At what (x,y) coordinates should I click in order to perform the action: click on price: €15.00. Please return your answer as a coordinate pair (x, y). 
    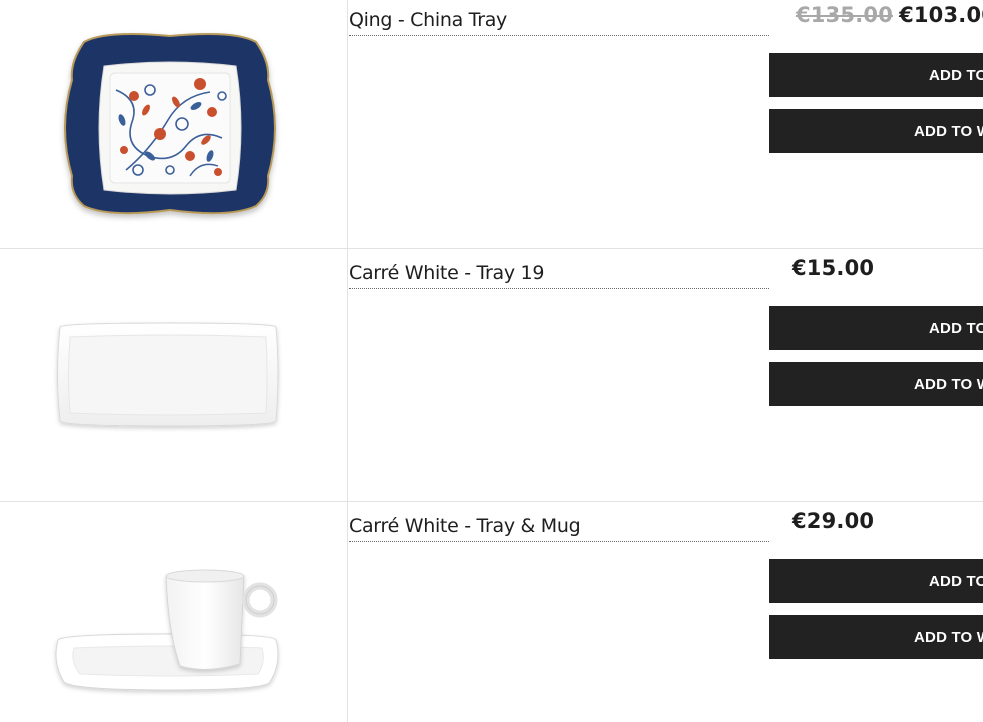
    Looking at the image, I should click on (833, 268).